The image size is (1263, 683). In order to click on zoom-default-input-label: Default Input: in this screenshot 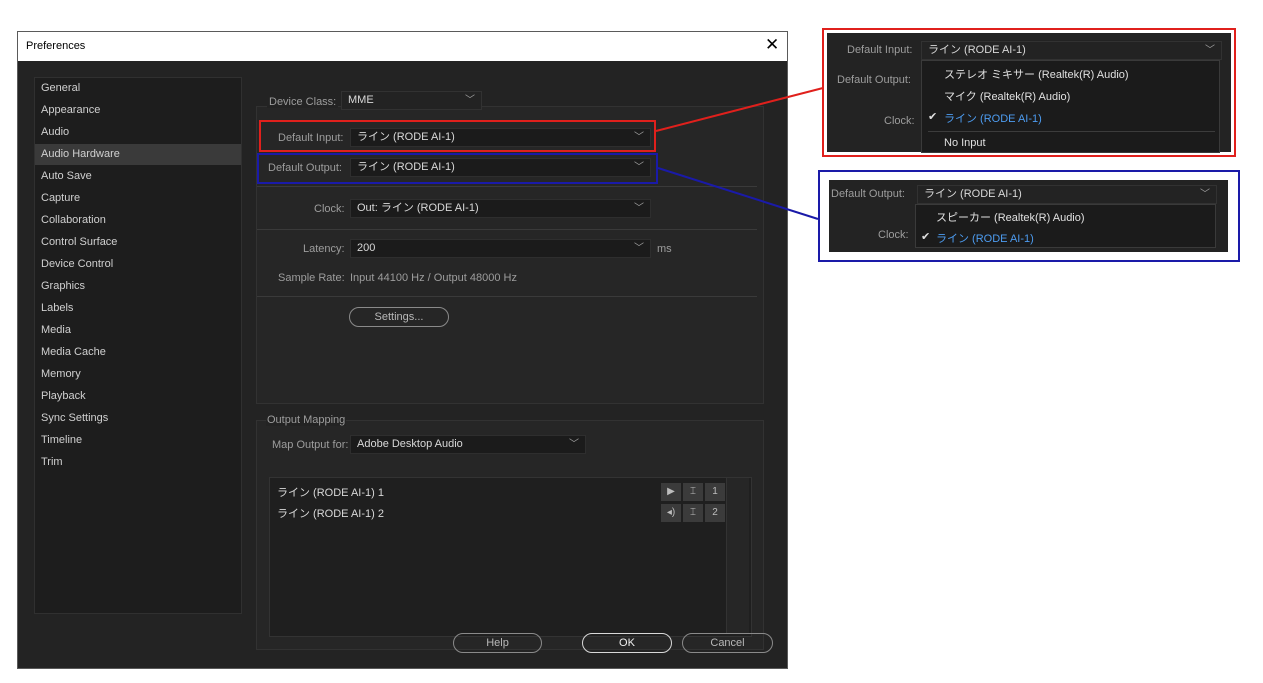, I will do `click(880, 50)`.